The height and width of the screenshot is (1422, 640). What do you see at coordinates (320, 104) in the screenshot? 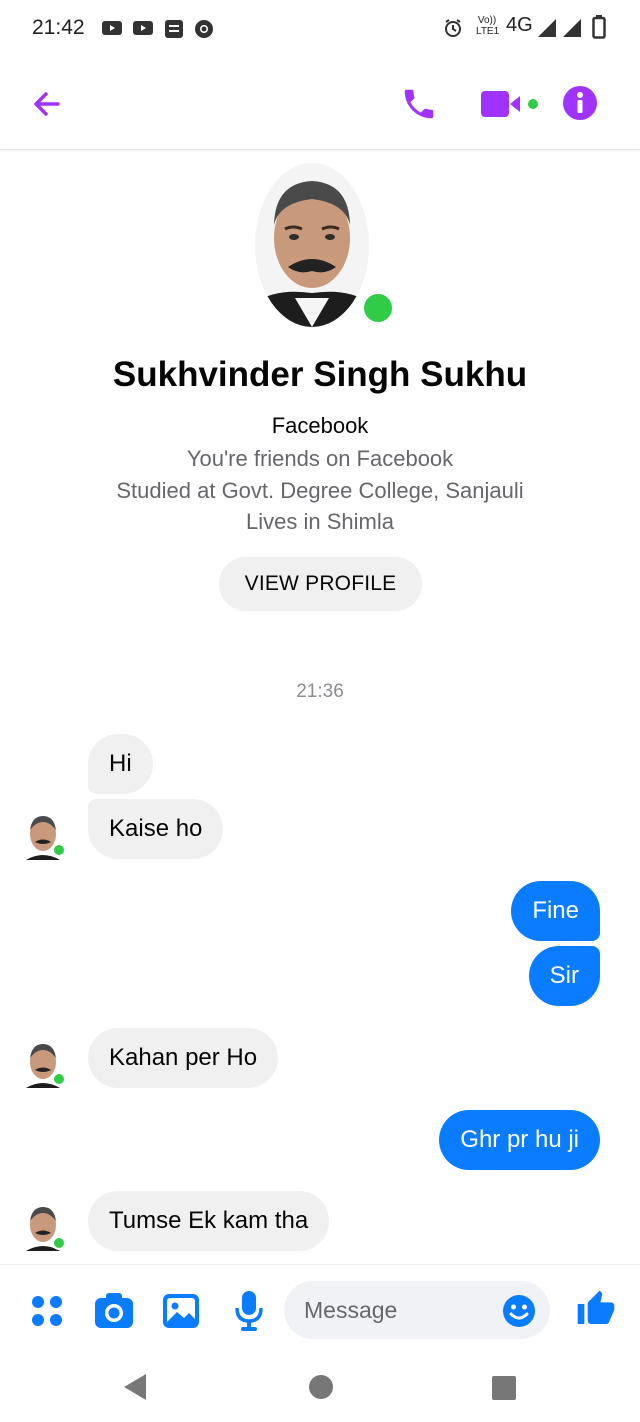
I see `chat-header` at bounding box center [320, 104].